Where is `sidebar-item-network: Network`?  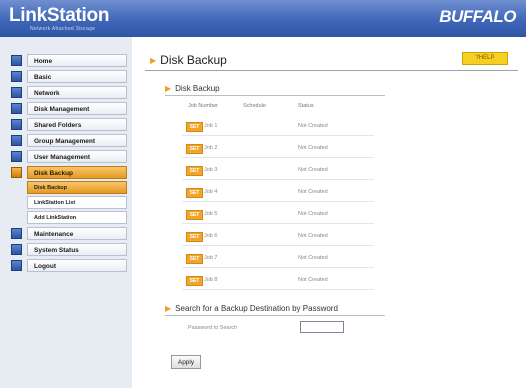
sidebar-item-network: Network is located at coordinates (69, 92).